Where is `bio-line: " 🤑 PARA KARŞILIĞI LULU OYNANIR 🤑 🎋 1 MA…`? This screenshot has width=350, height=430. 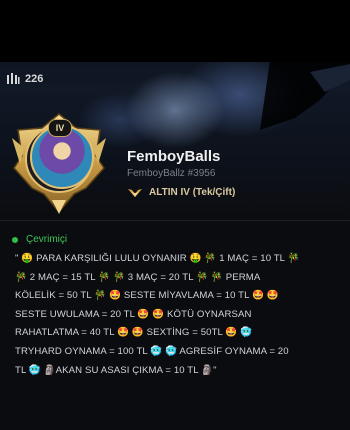
bio-line: " 🤑 PARA KARŞILIĞI LULU OYNANIR 🤑 🎋 1 MA… is located at coordinates (157, 258).